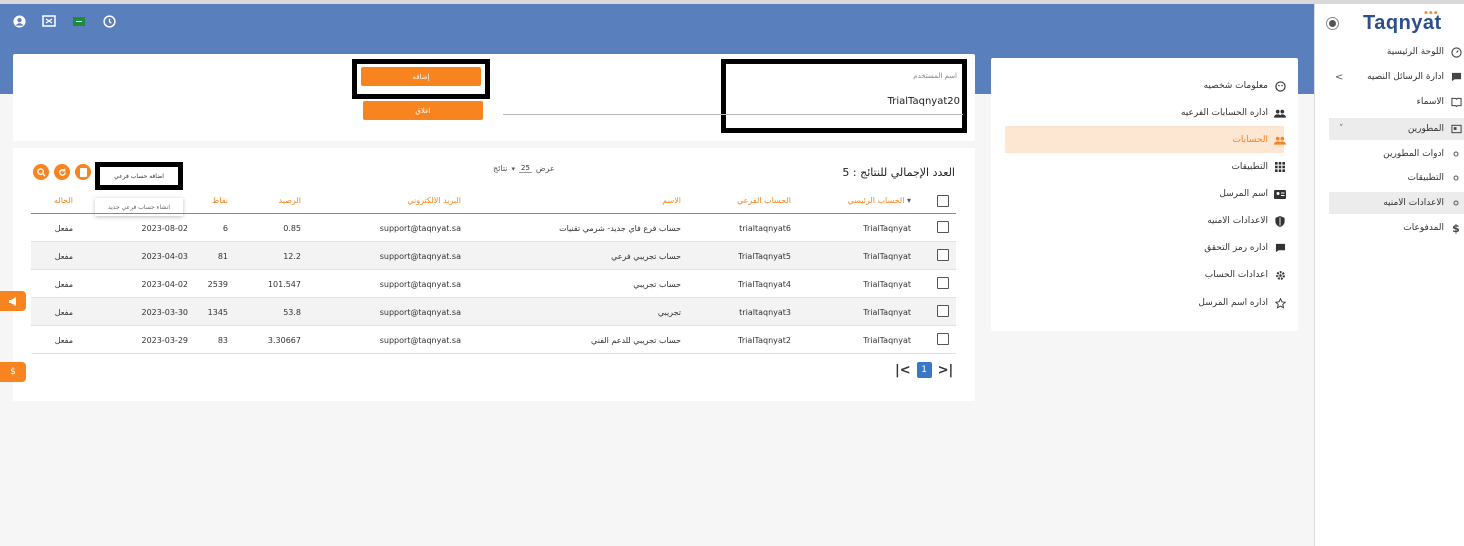  I want to click on last-page-icon: >|, so click(946, 370).